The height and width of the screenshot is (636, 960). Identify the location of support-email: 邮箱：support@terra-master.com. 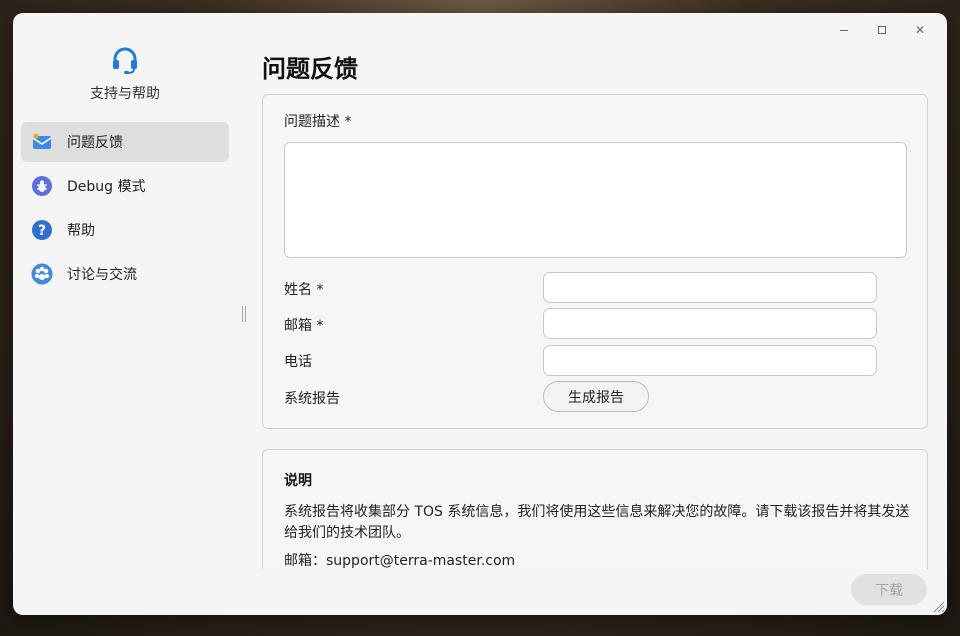
(400, 561).